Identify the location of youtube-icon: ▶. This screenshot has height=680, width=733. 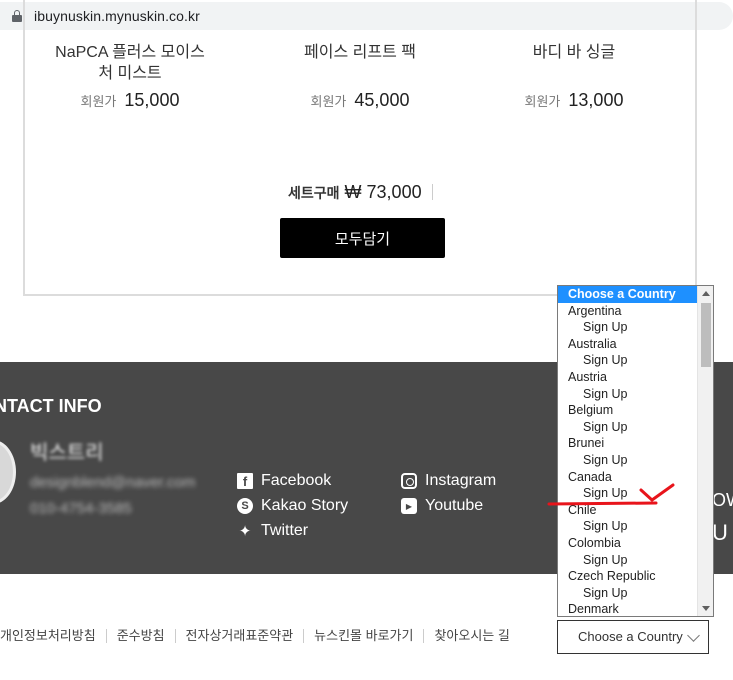
(409, 506).